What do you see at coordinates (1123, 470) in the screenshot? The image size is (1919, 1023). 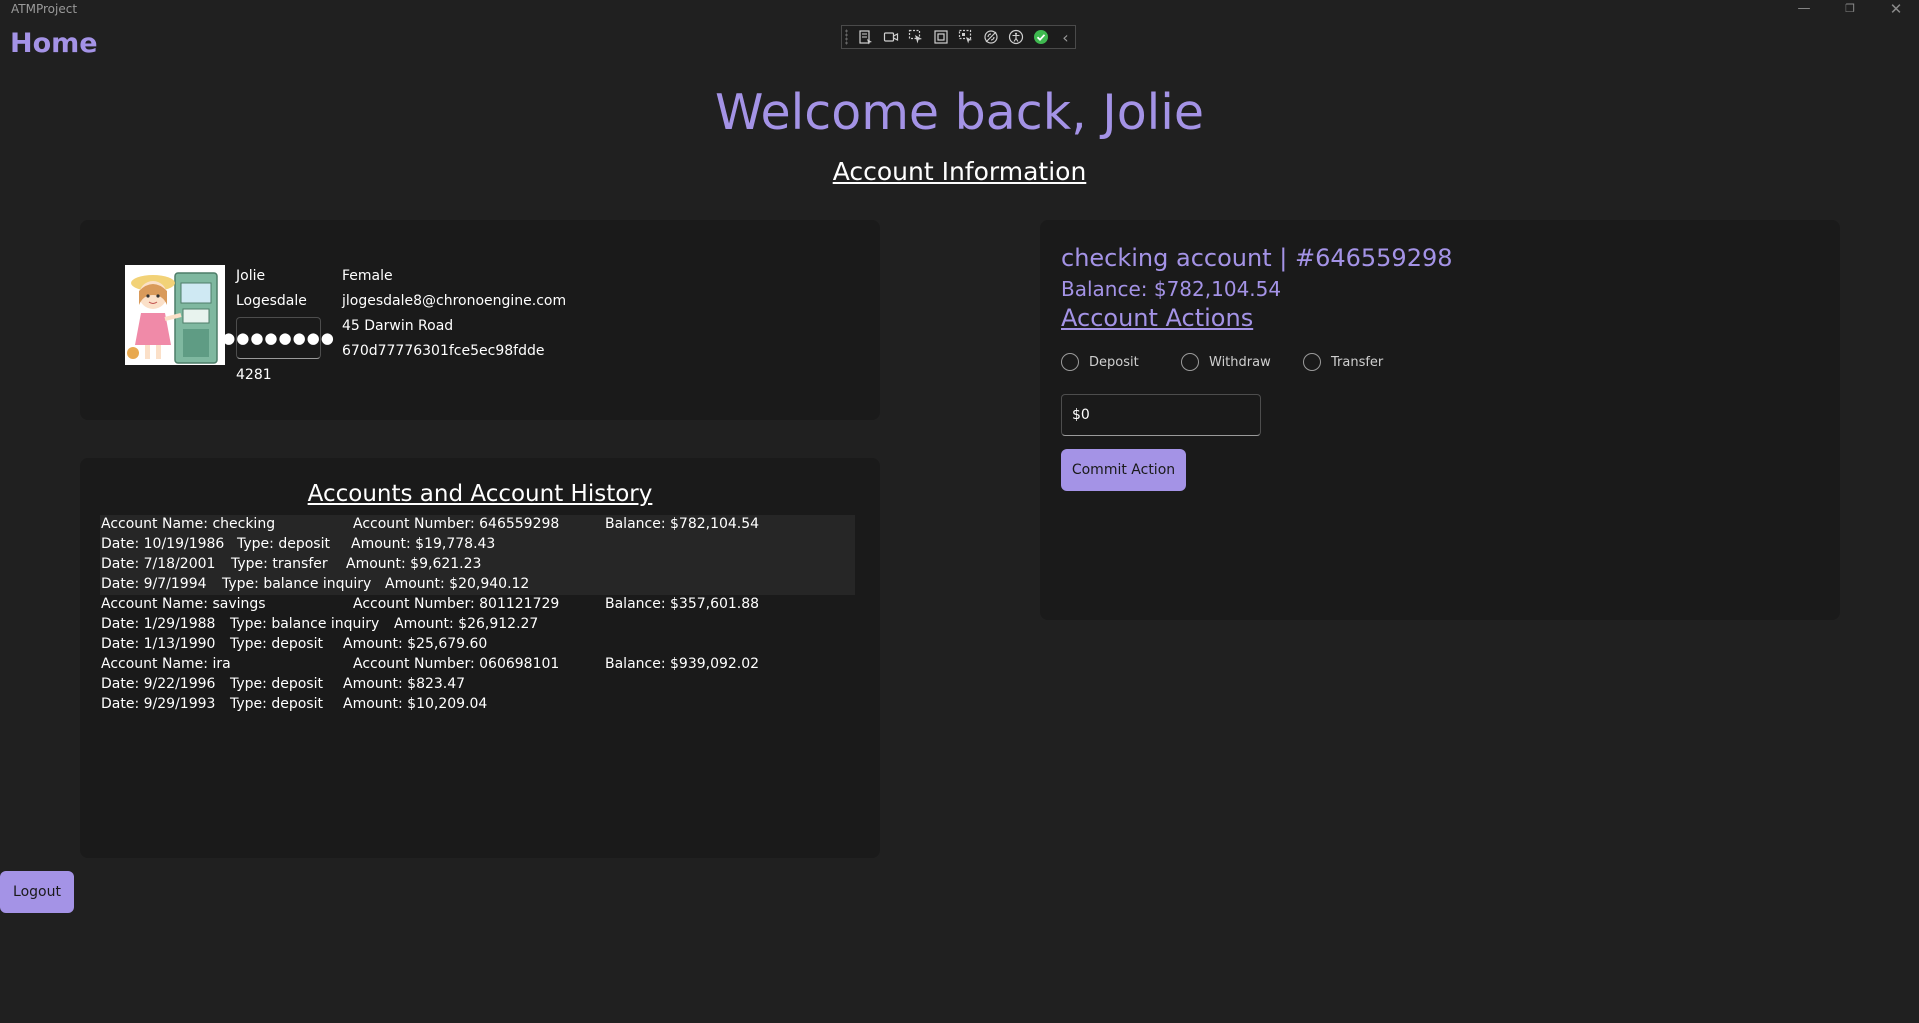 I see `commit-action-button: Commit Action` at bounding box center [1123, 470].